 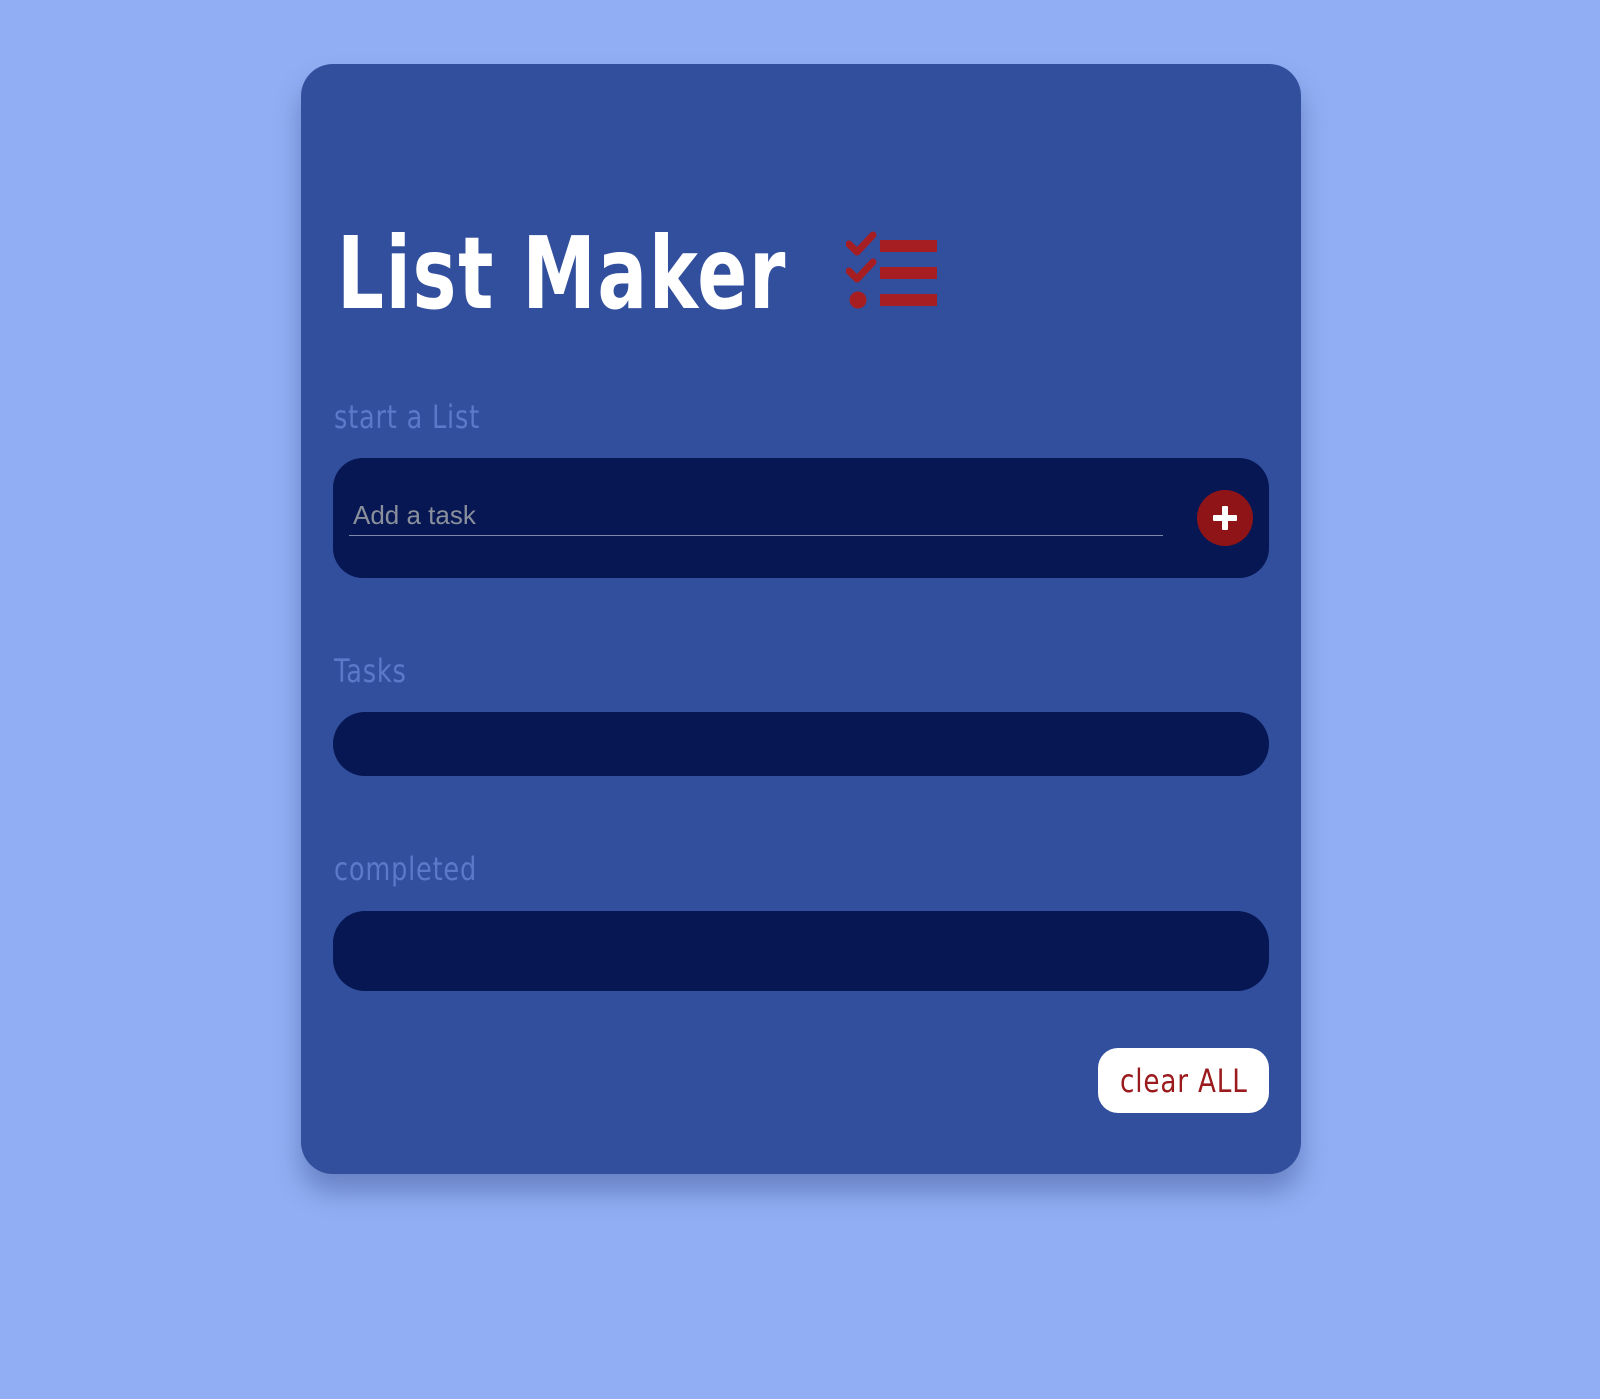 I want to click on app-title: List Maker, so click(x=562, y=273).